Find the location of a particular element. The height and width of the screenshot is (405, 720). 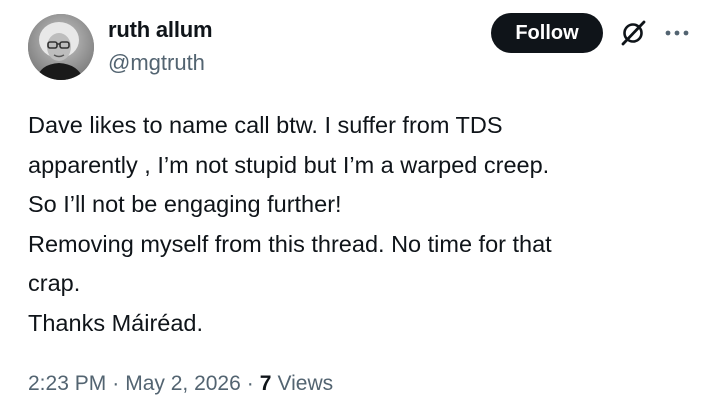

views-label: Views is located at coordinates (305, 384).